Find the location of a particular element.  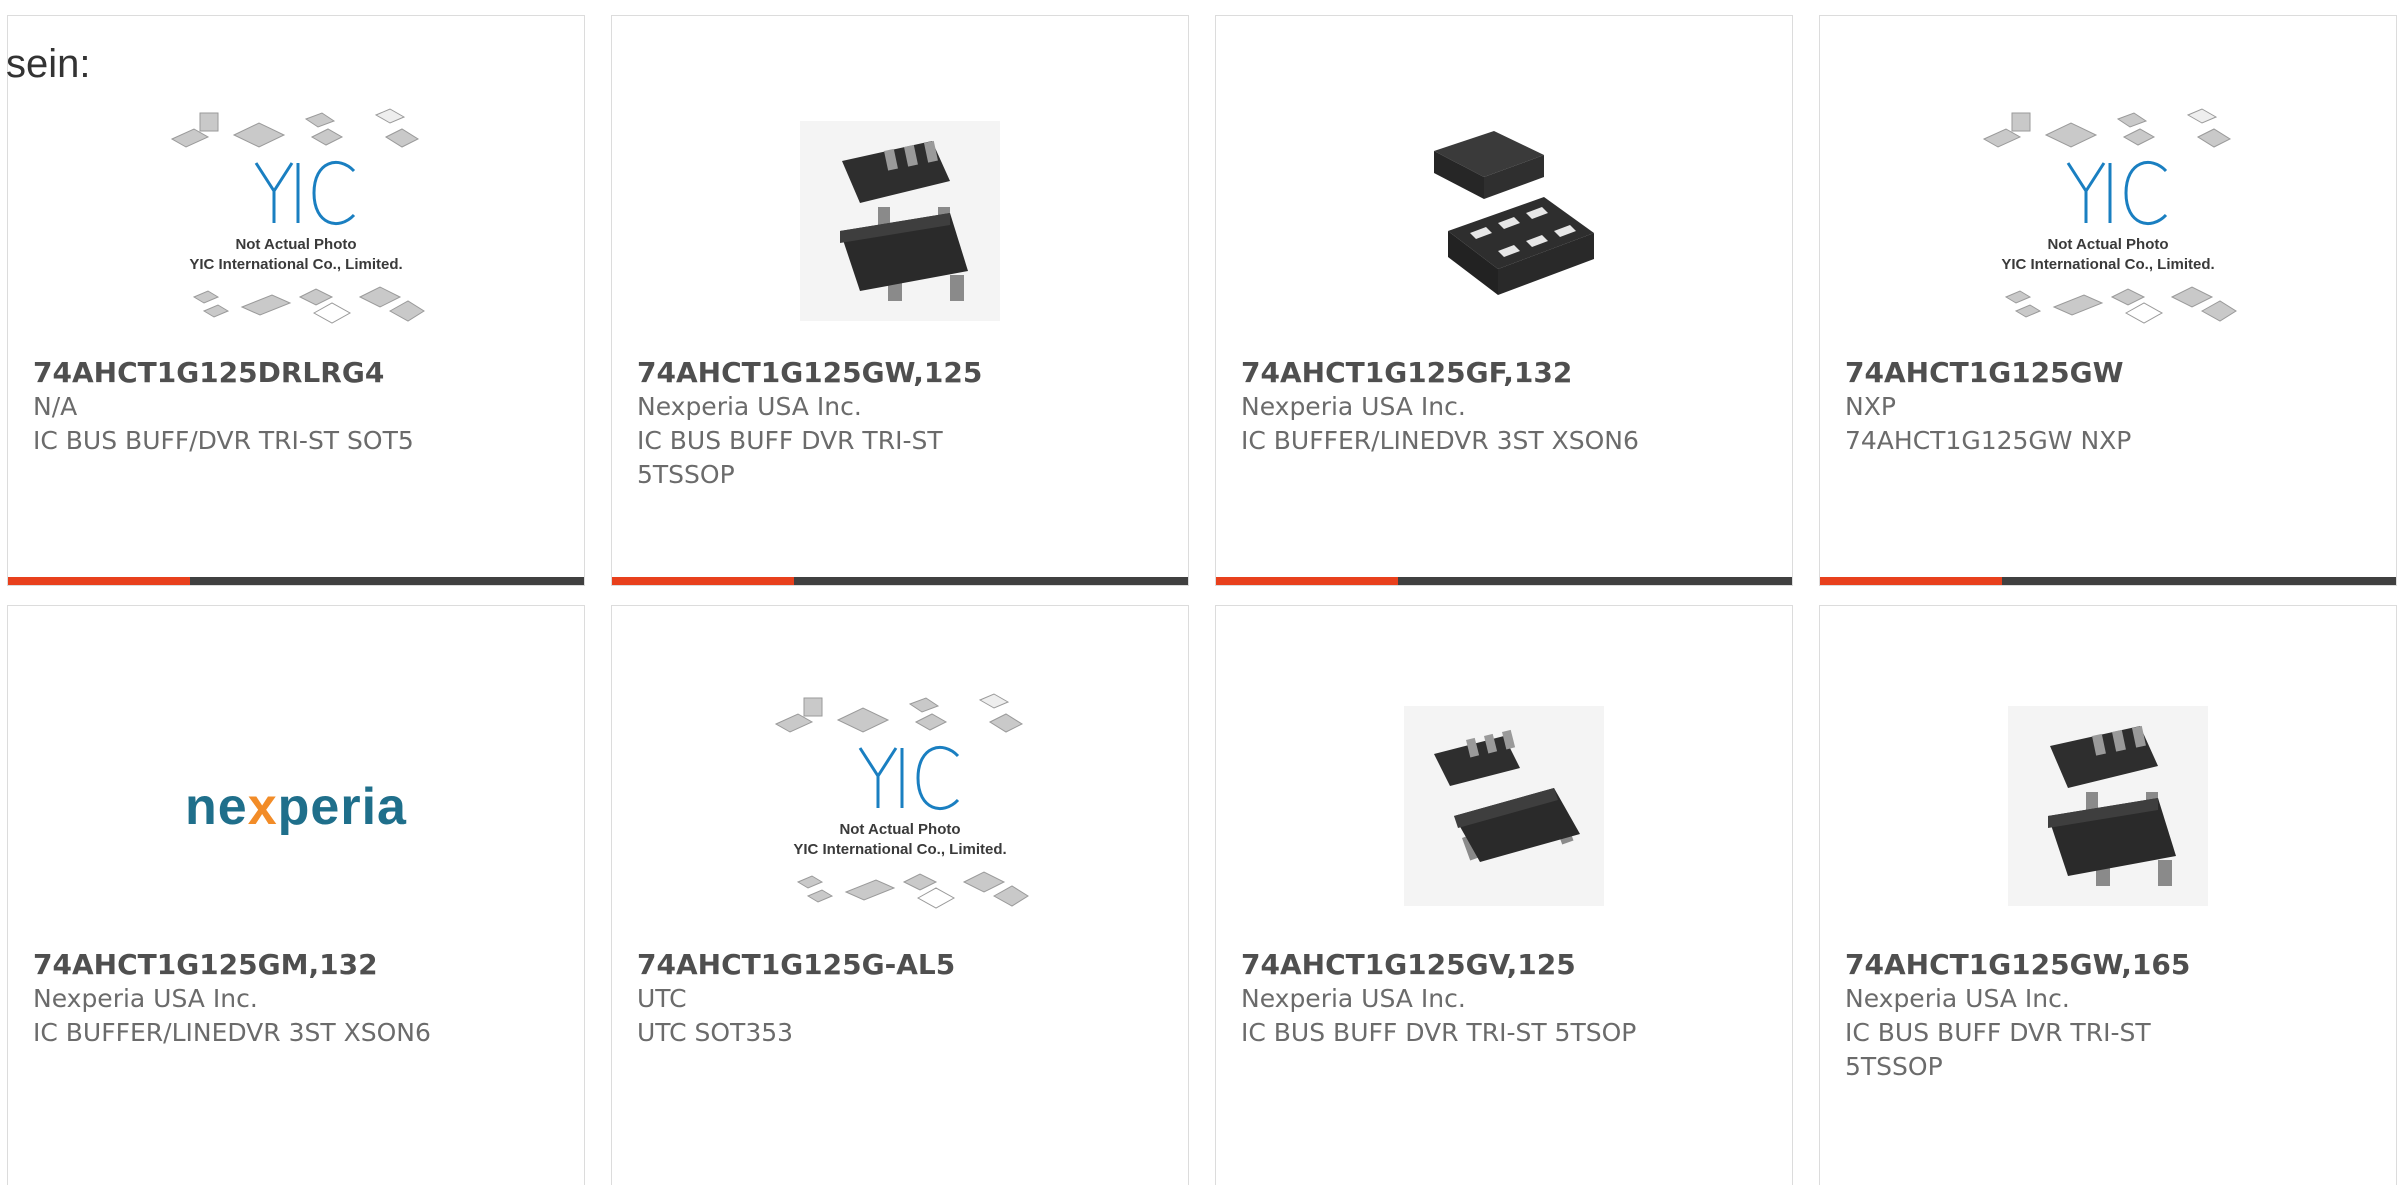

part-number: 74AHCT1G125GW,165 is located at coordinates (2055, 965).